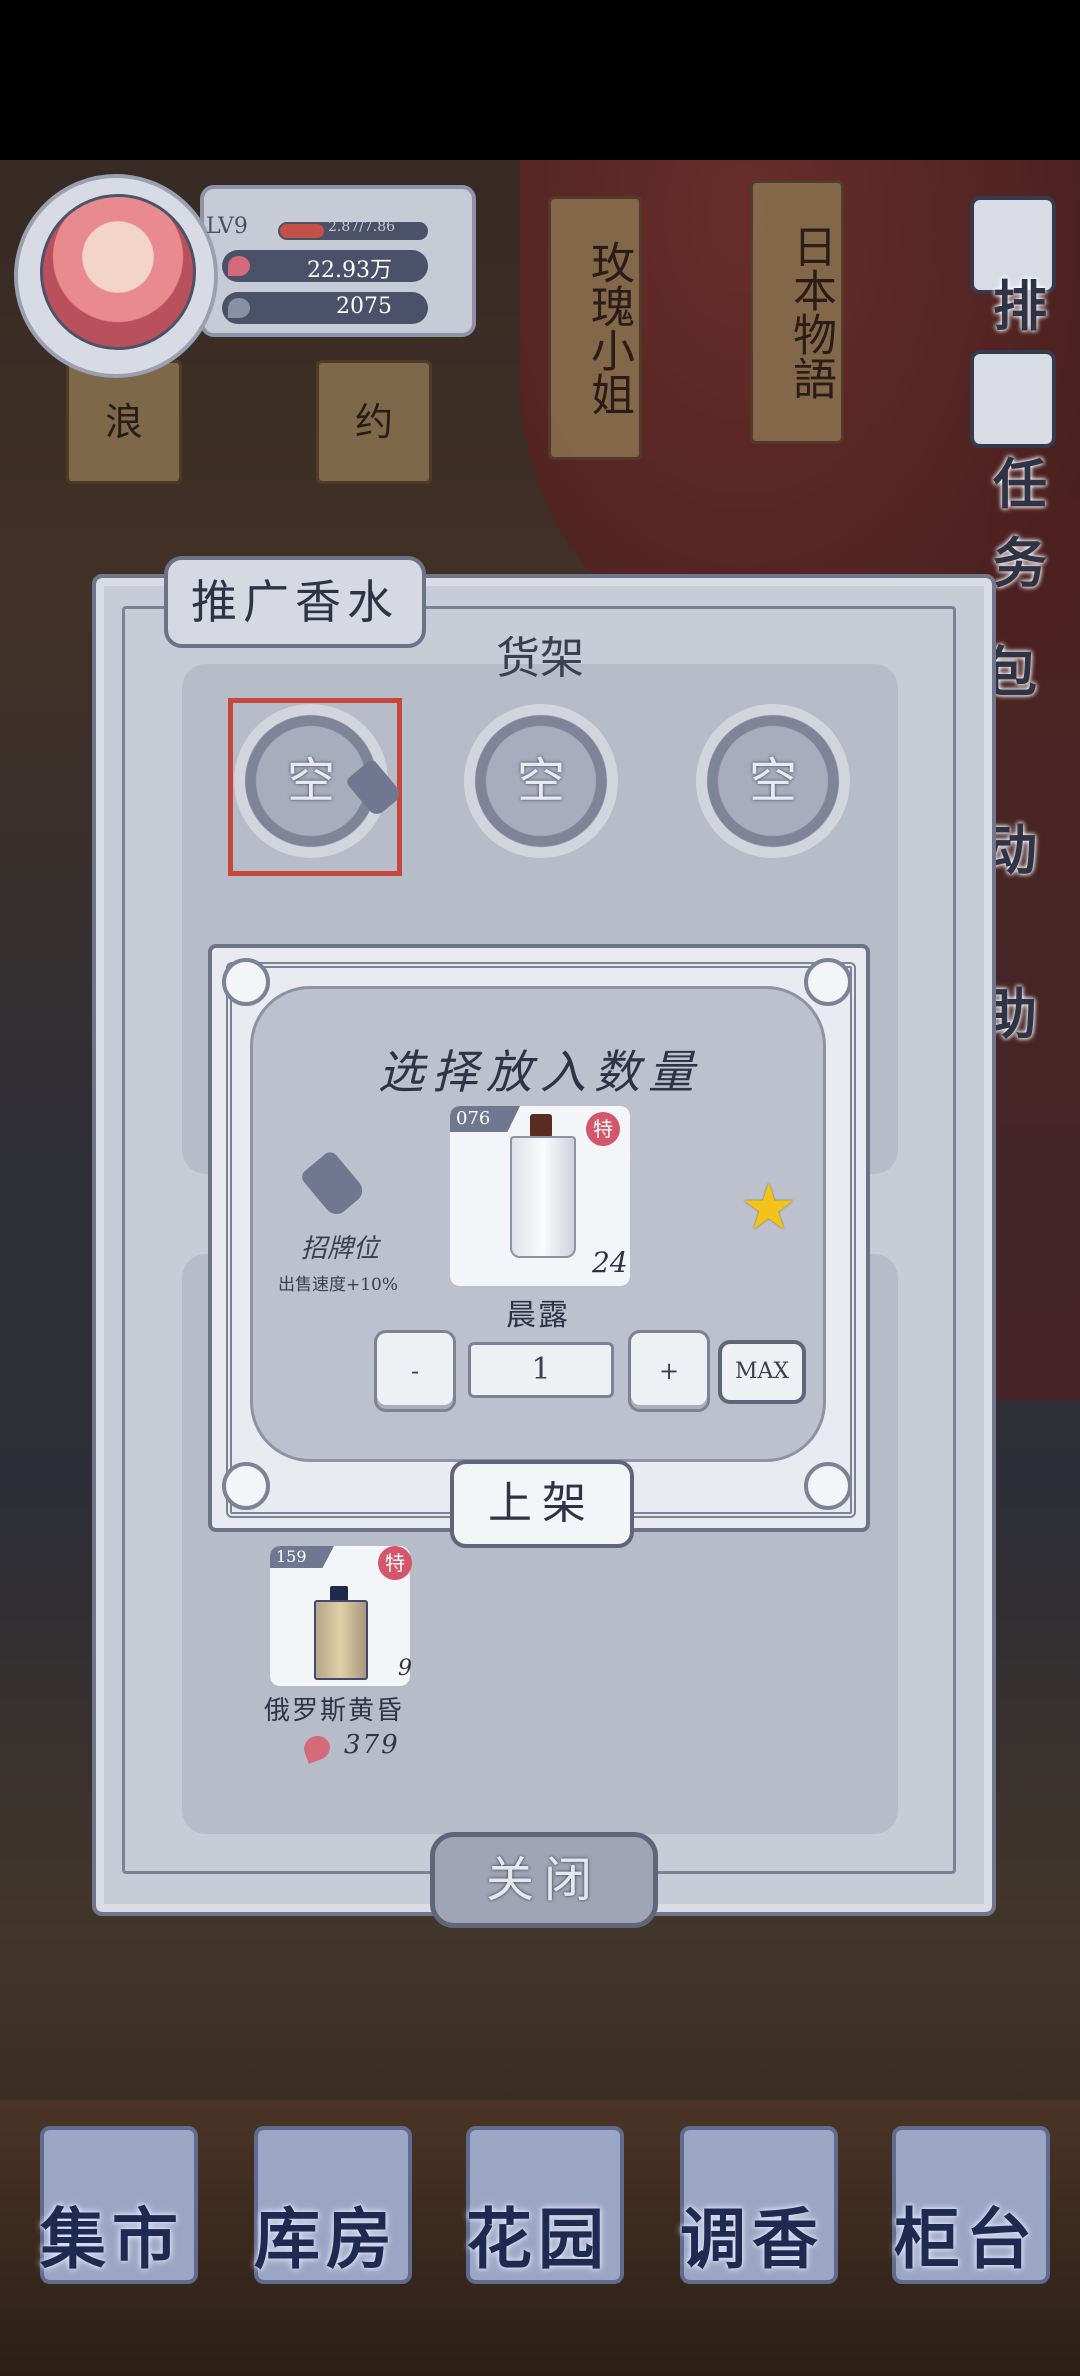 The width and height of the screenshot is (1080, 2376). Describe the element at coordinates (762, 1372) in the screenshot. I see `max-button: MAX` at that location.